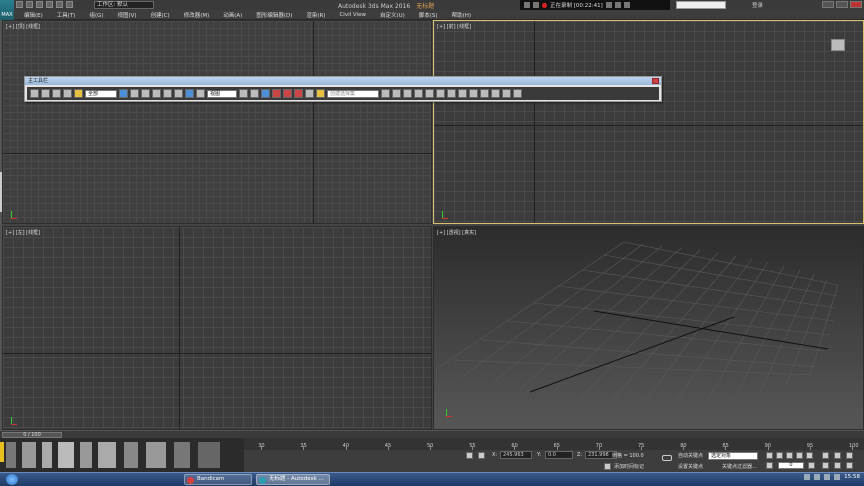 The width and height of the screenshot is (864, 486). What do you see at coordinates (517, 93) in the screenshot?
I see `a360-gallery-icon` at bounding box center [517, 93].